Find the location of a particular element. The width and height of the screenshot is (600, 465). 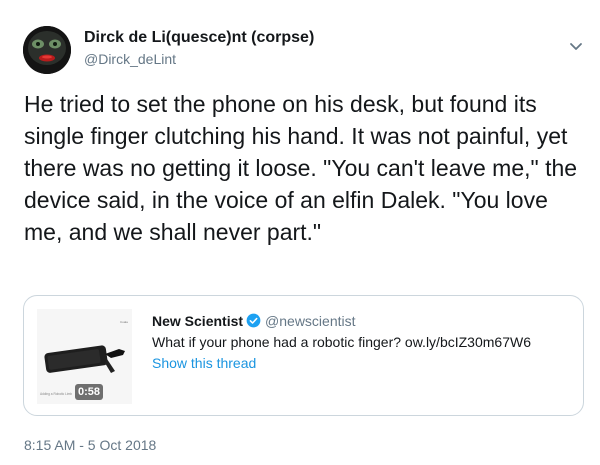

tweet-menu-button is located at coordinates (576, 46).